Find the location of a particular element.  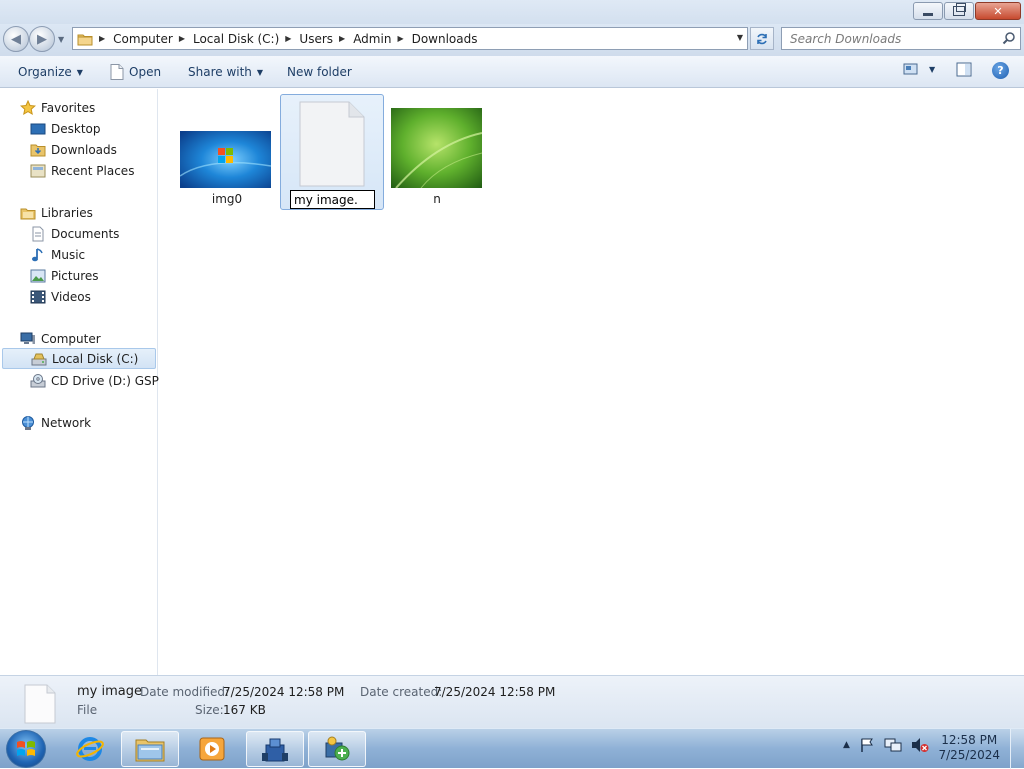

maximize-button is located at coordinates (959, 11).